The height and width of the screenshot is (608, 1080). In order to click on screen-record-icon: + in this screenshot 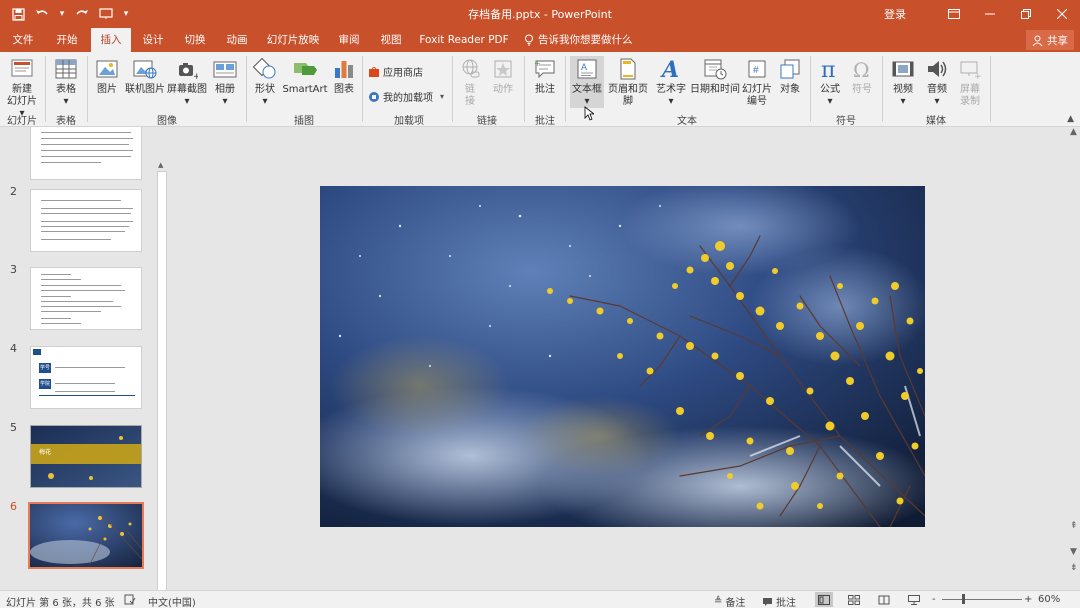, I will do `click(970, 69)`.